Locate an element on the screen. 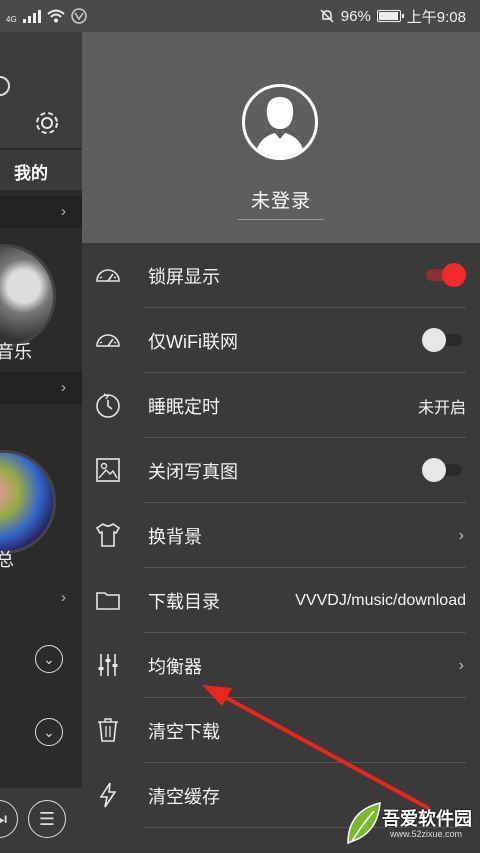 This screenshot has height=853, width=480. gear-icon is located at coordinates (47, 123).